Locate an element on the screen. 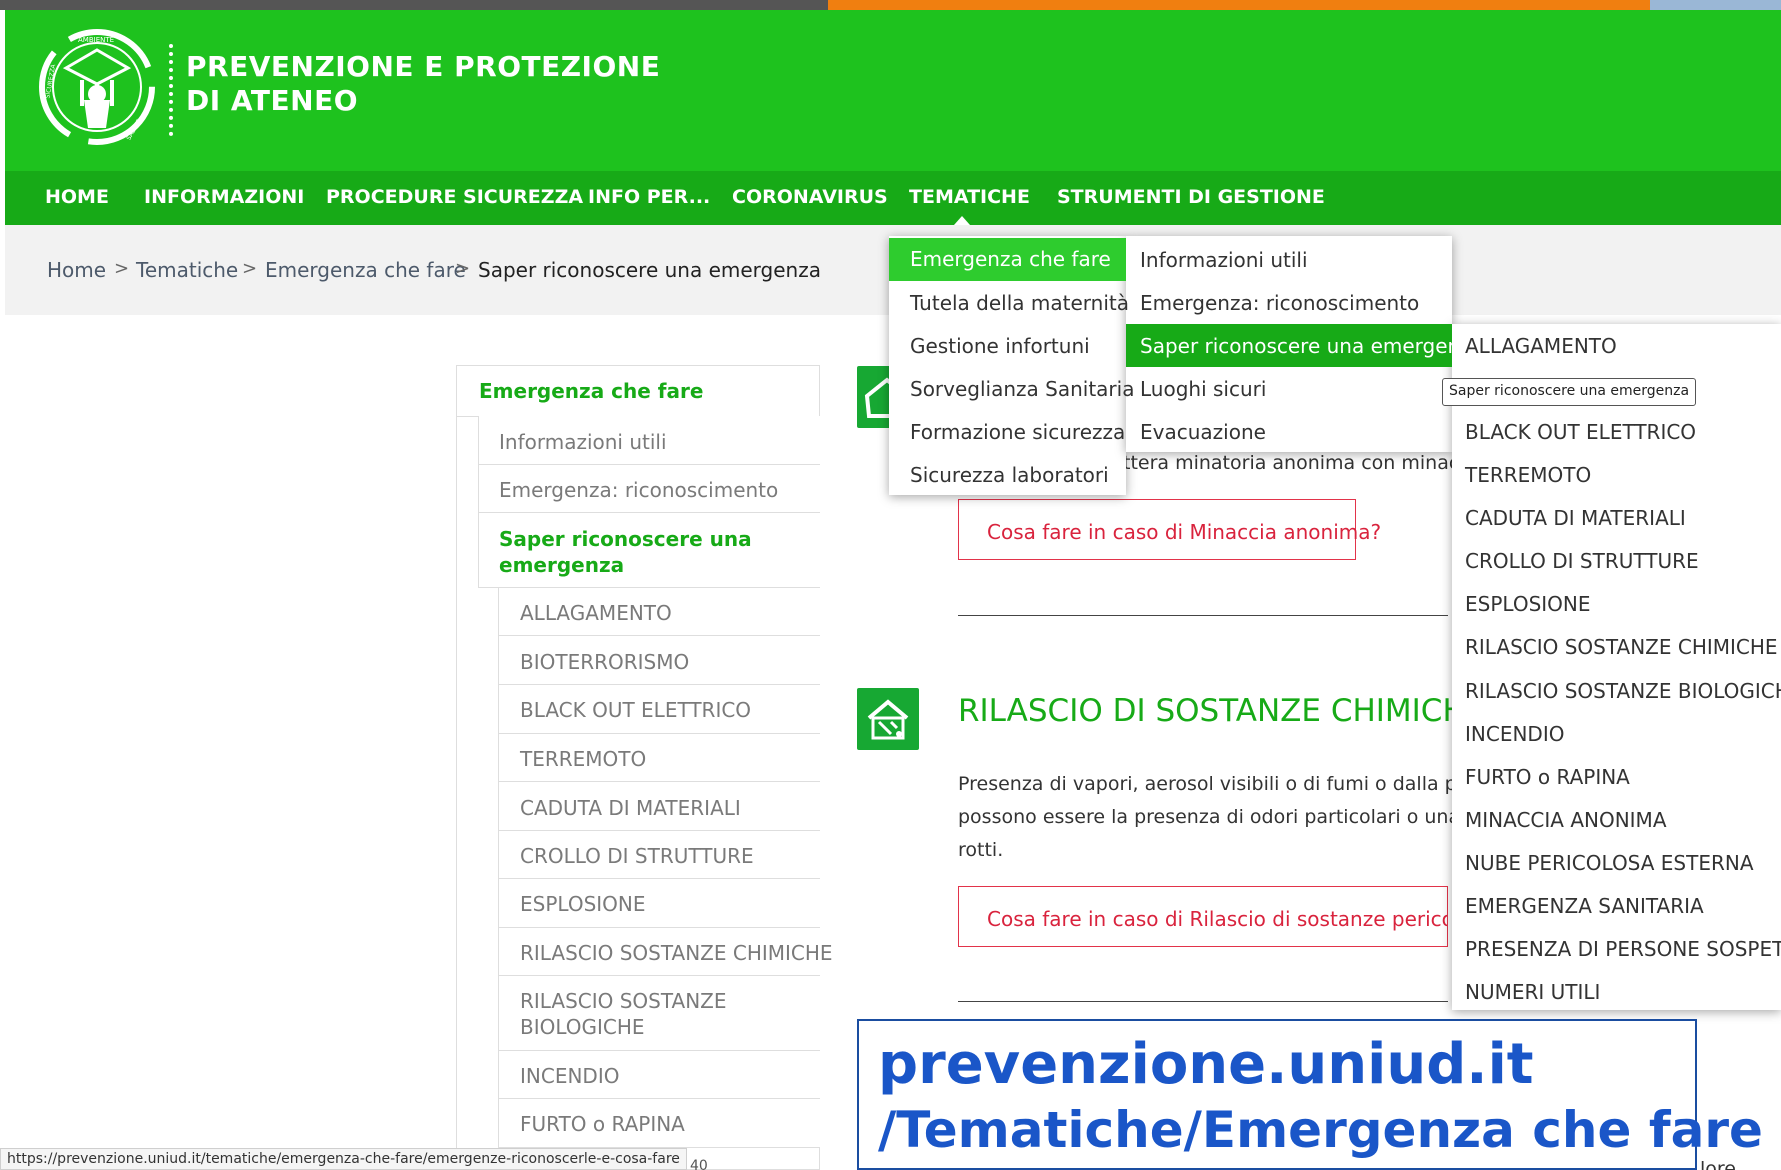 The height and width of the screenshot is (1170, 1781). submenu3-item: TERREMOTO is located at coordinates (1528, 475).